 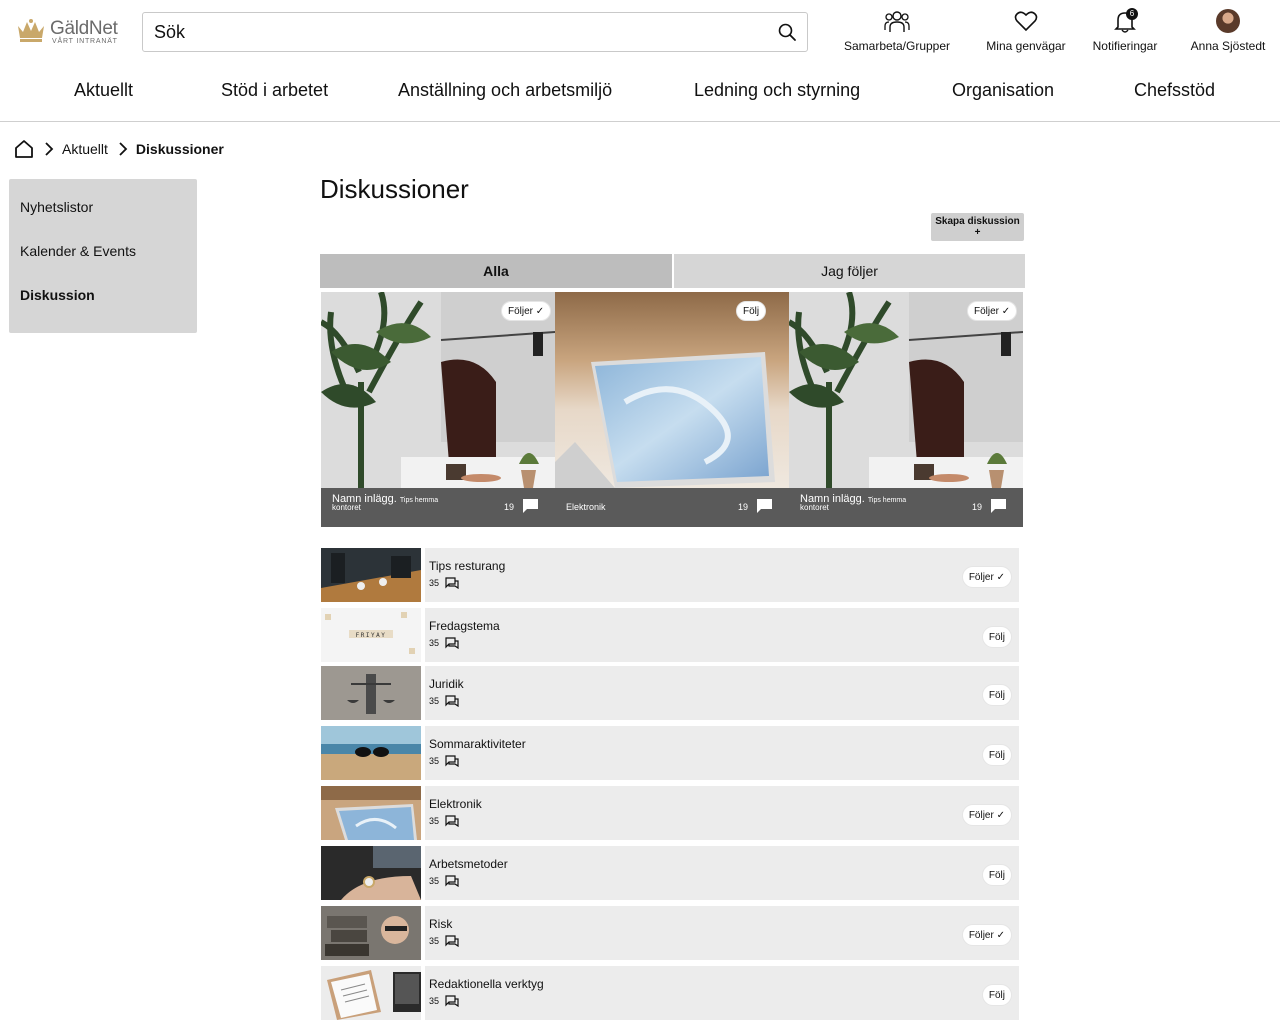 I want to click on list-item-body: Arbetsmetoder 35 Följ, so click(x=722, y=873).